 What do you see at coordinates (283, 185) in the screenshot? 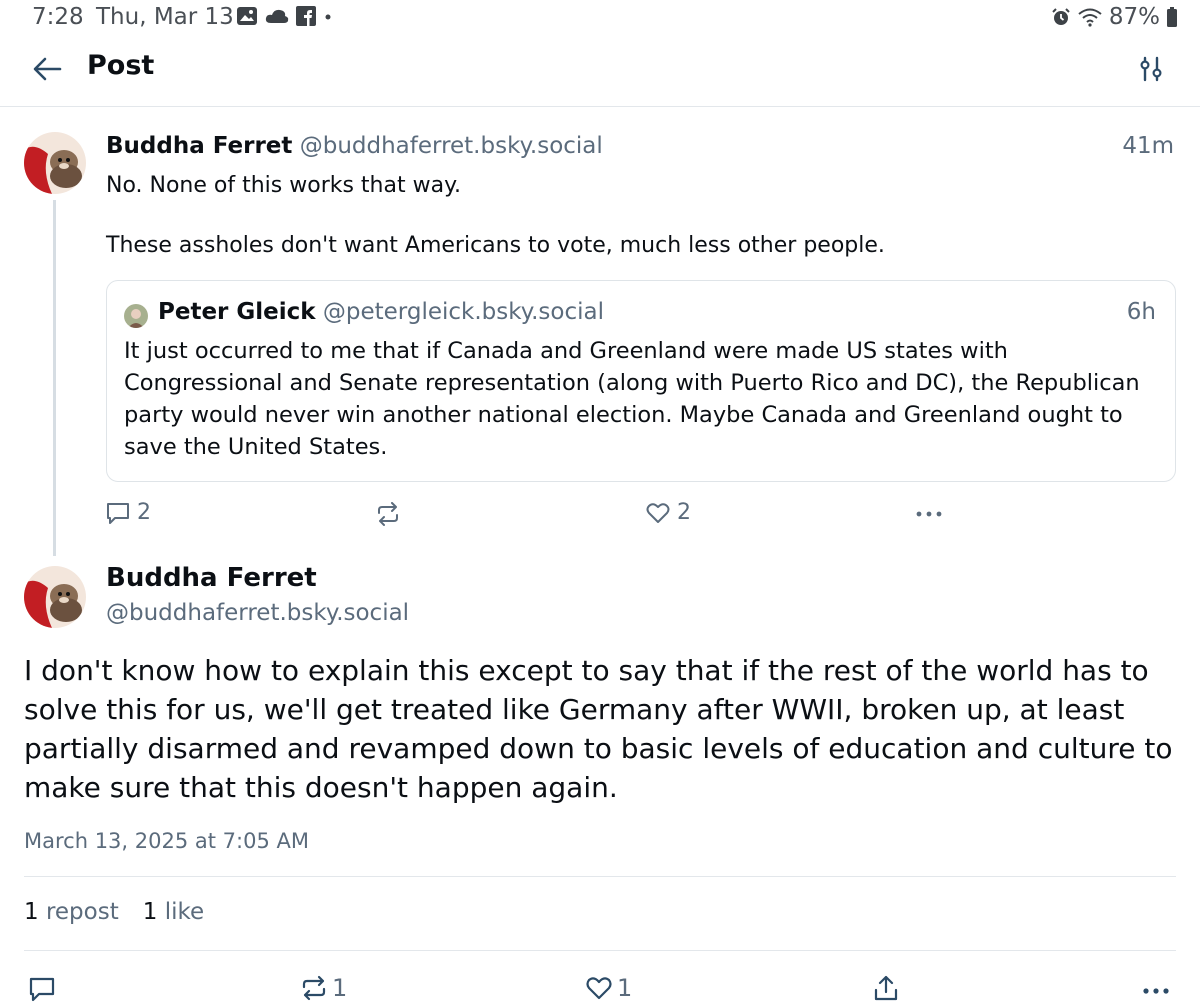
I see `post-text-line: No. None of this works that way.` at bounding box center [283, 185].